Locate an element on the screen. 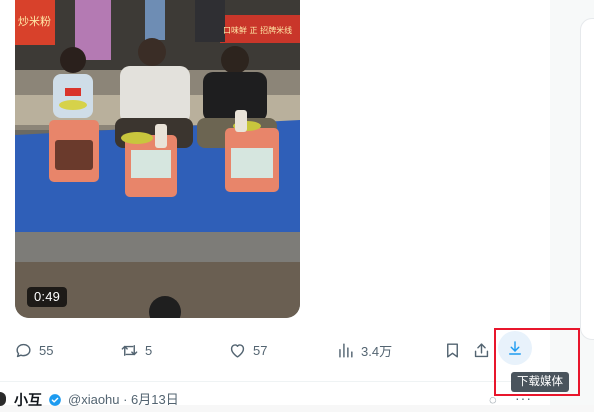  author-name: 小互 is located at coordinates (28, 400).